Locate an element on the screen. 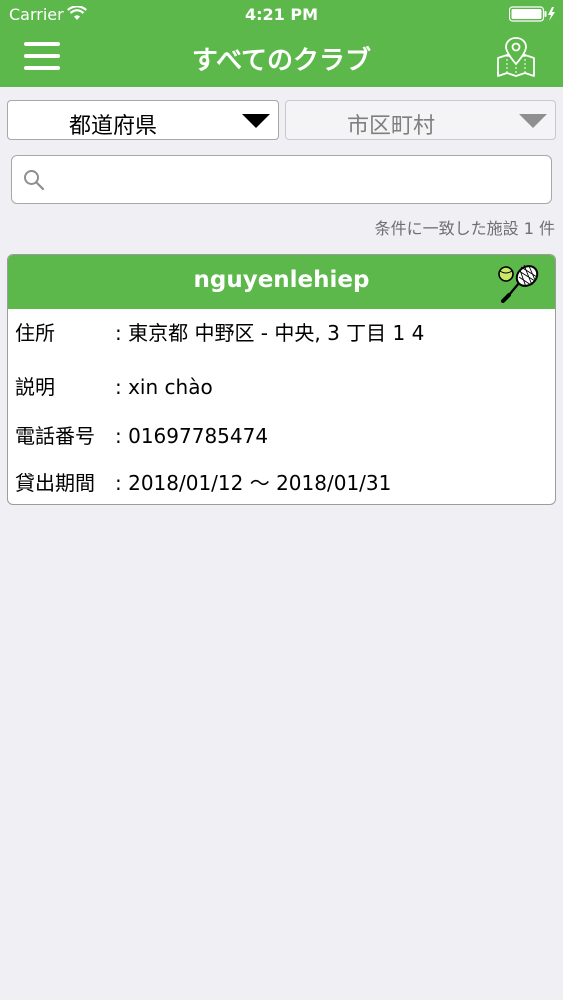  search-input is located at coordinates (296, 180).